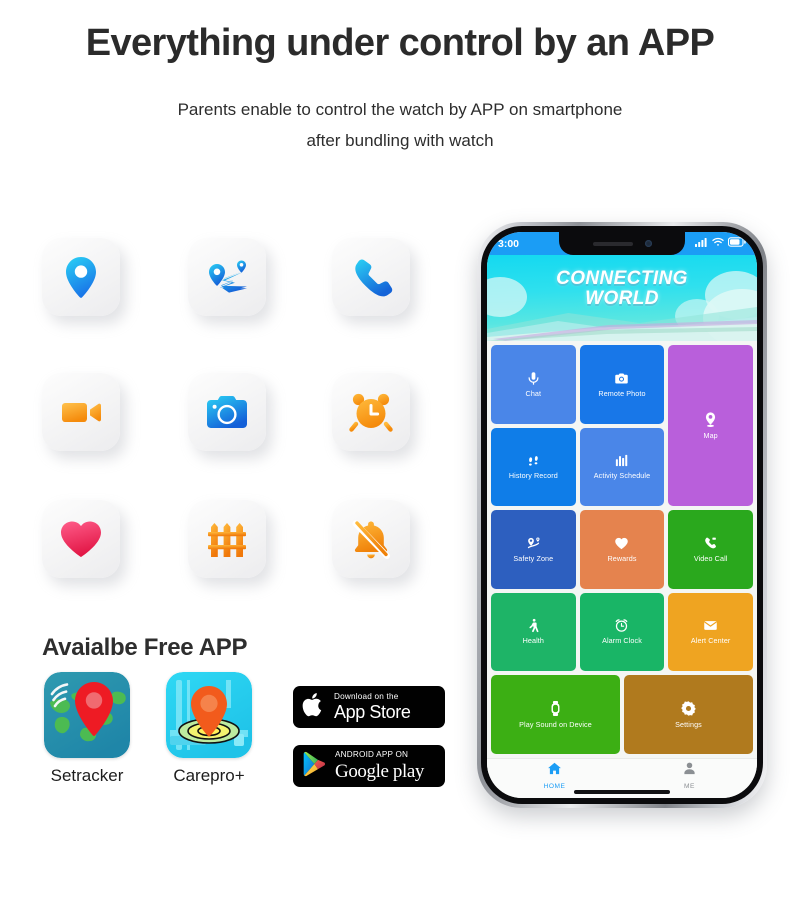 The height and width of the screenshot is (900, 800). What do you see at coordinates (710, 419) in the screenshot?
I see `map-pin-icon` at bounding box center [710, 419].